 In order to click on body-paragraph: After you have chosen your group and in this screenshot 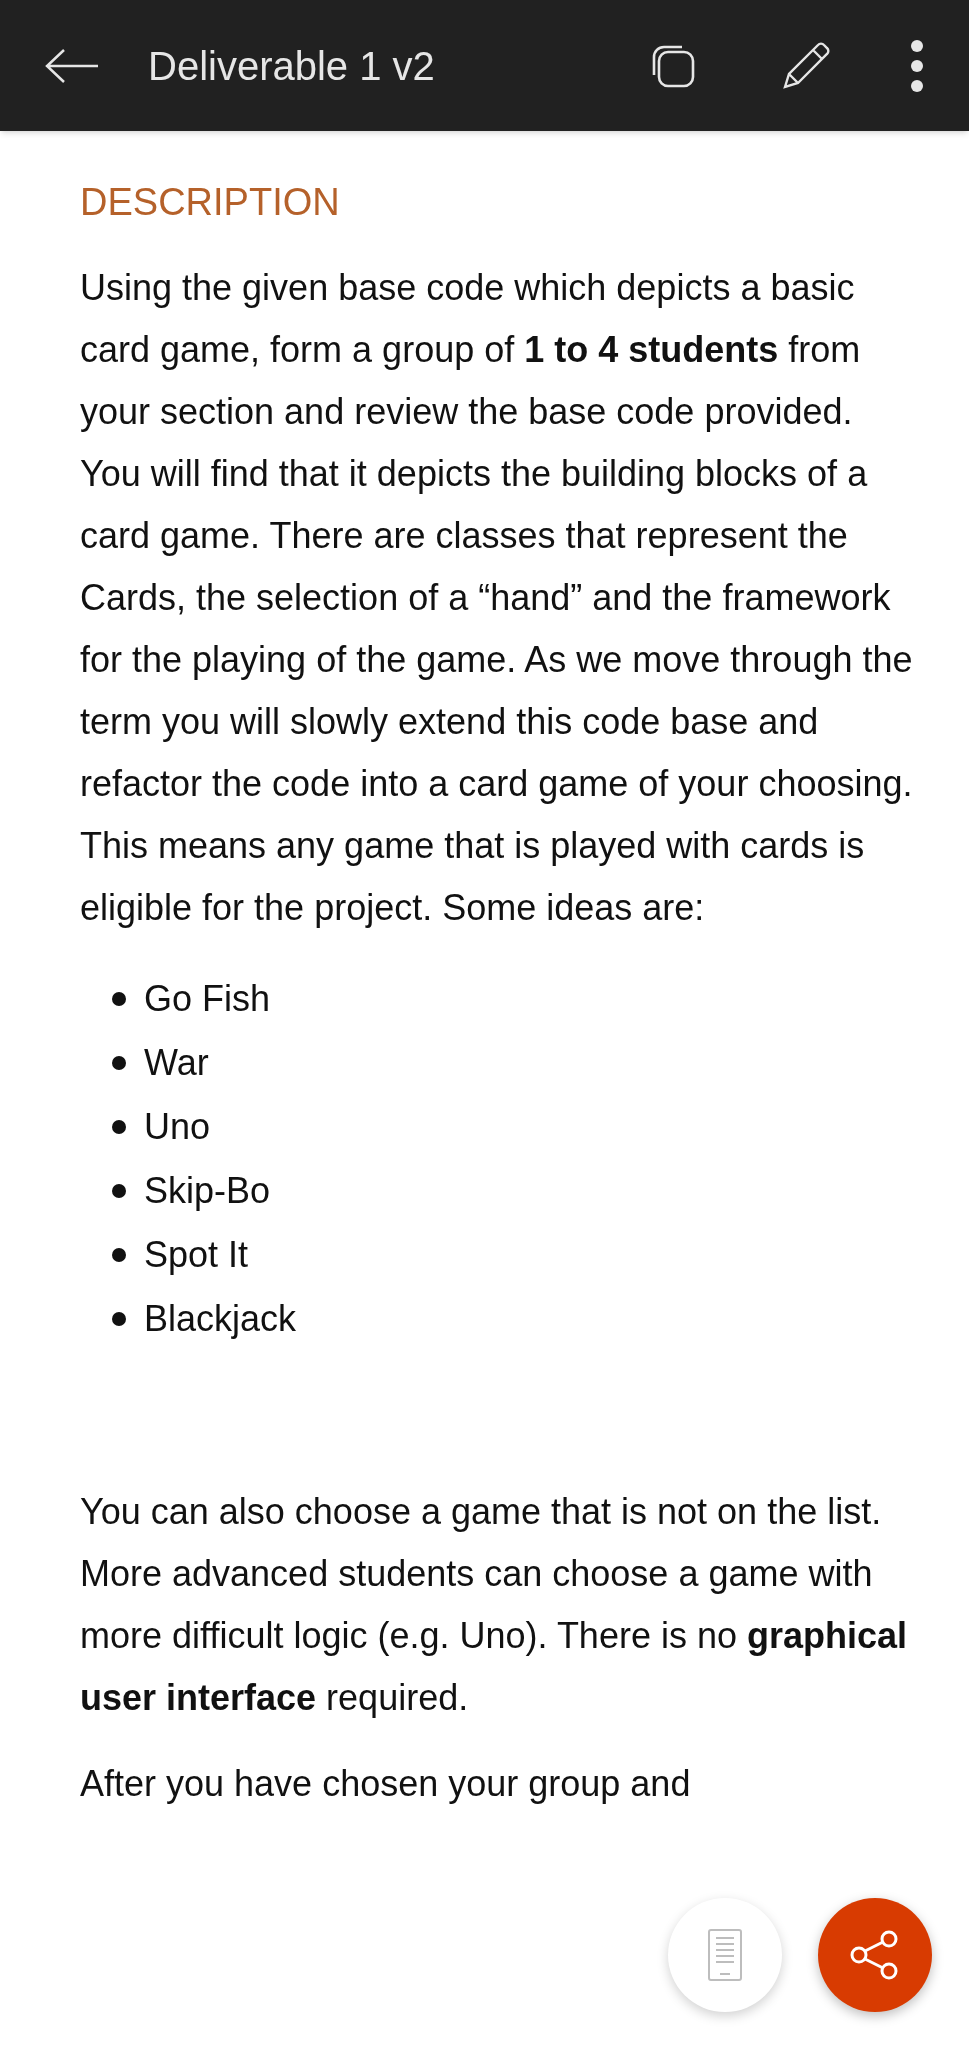, I will do `click(386, 1784)`.